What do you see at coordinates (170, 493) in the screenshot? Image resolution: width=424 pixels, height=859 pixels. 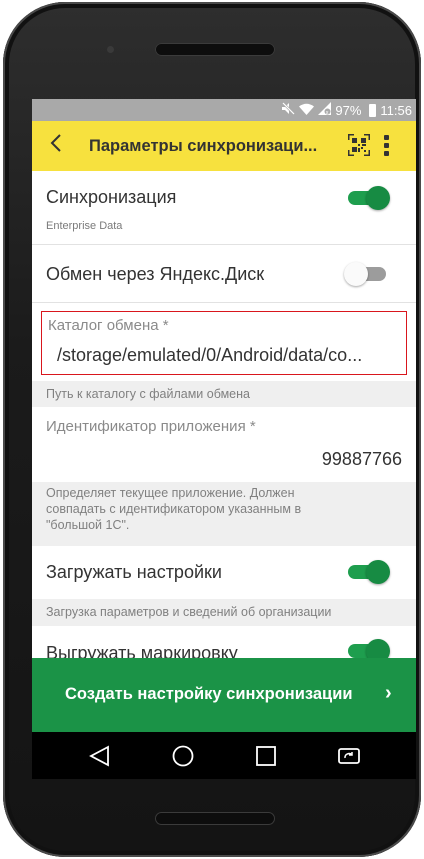 I see `app-id-hint-line-1: Определяет текущее приложение. Должен` at bounding box center [170, 493].